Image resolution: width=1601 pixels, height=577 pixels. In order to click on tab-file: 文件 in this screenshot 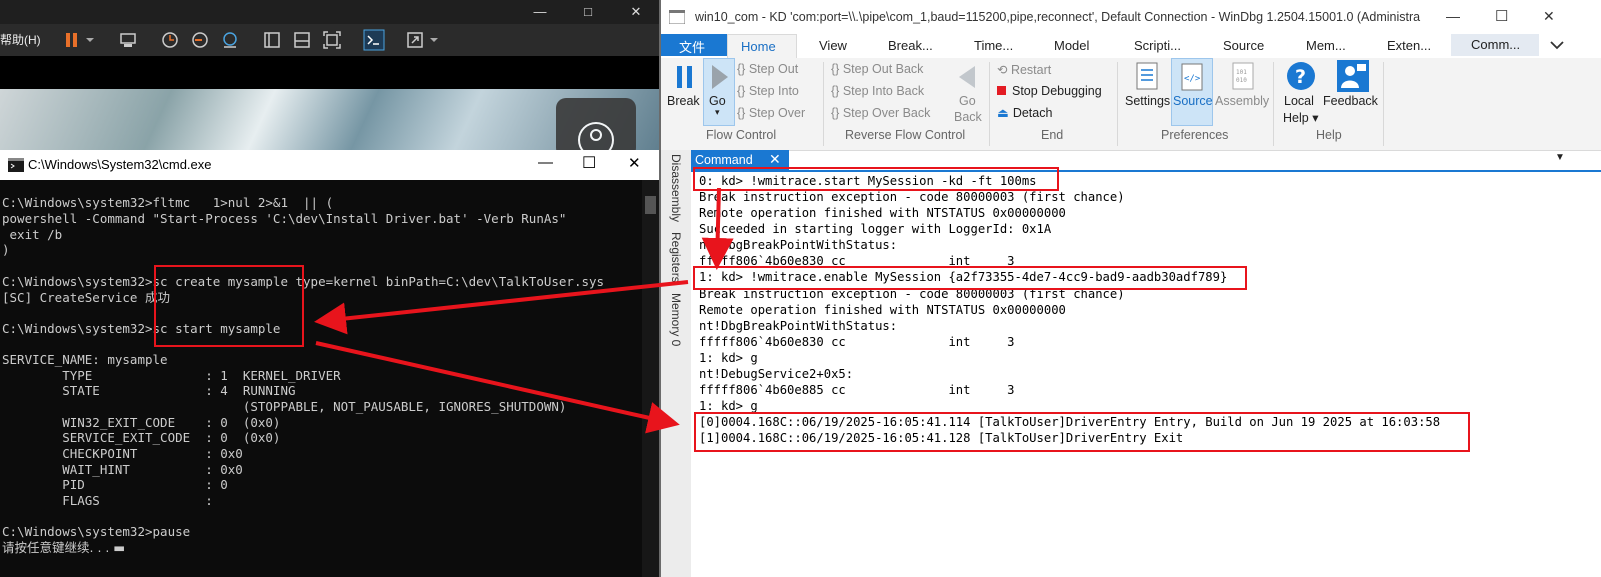, I will do `click(694, 45)`.